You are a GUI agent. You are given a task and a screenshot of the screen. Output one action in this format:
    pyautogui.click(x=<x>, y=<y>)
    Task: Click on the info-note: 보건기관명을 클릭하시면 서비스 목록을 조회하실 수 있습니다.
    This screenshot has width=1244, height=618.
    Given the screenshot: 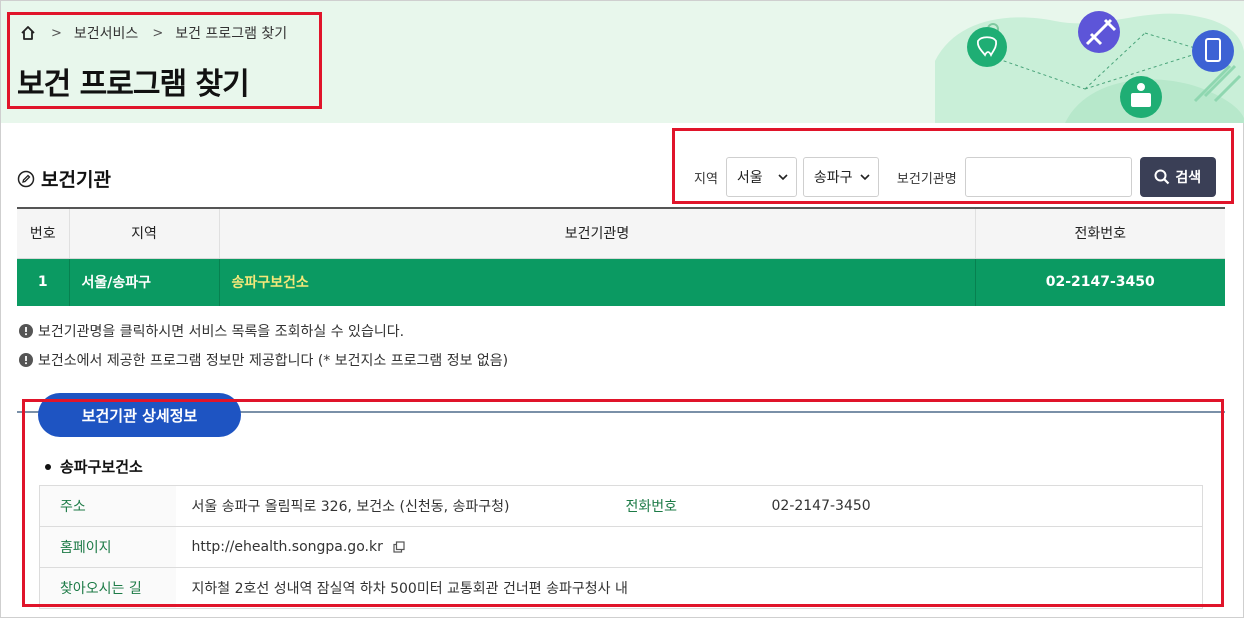 What is the action you would take?
    pyautogui.click(x=211, y=331)
    